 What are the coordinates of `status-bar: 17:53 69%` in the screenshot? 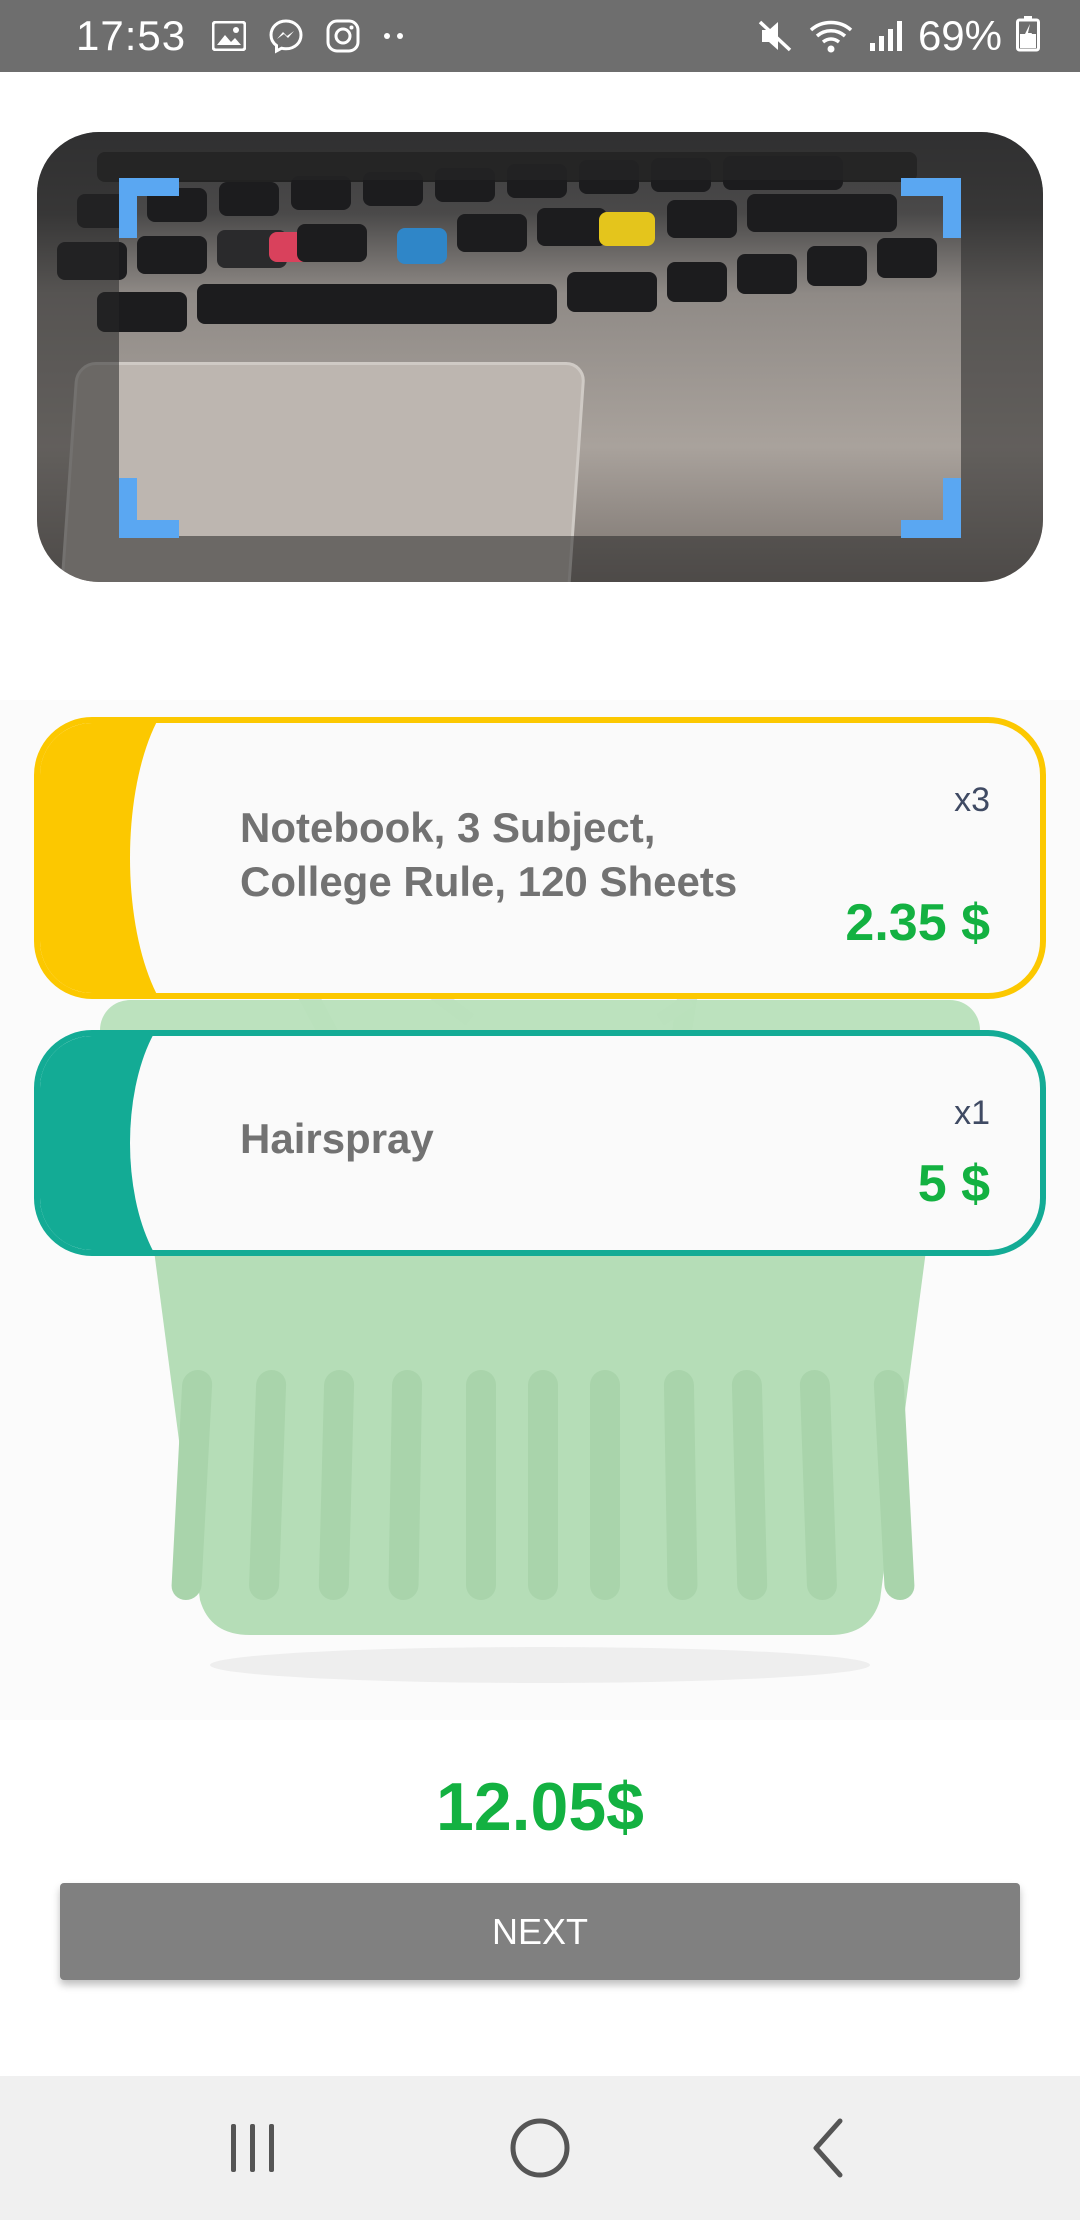 It's located at (540, 36).